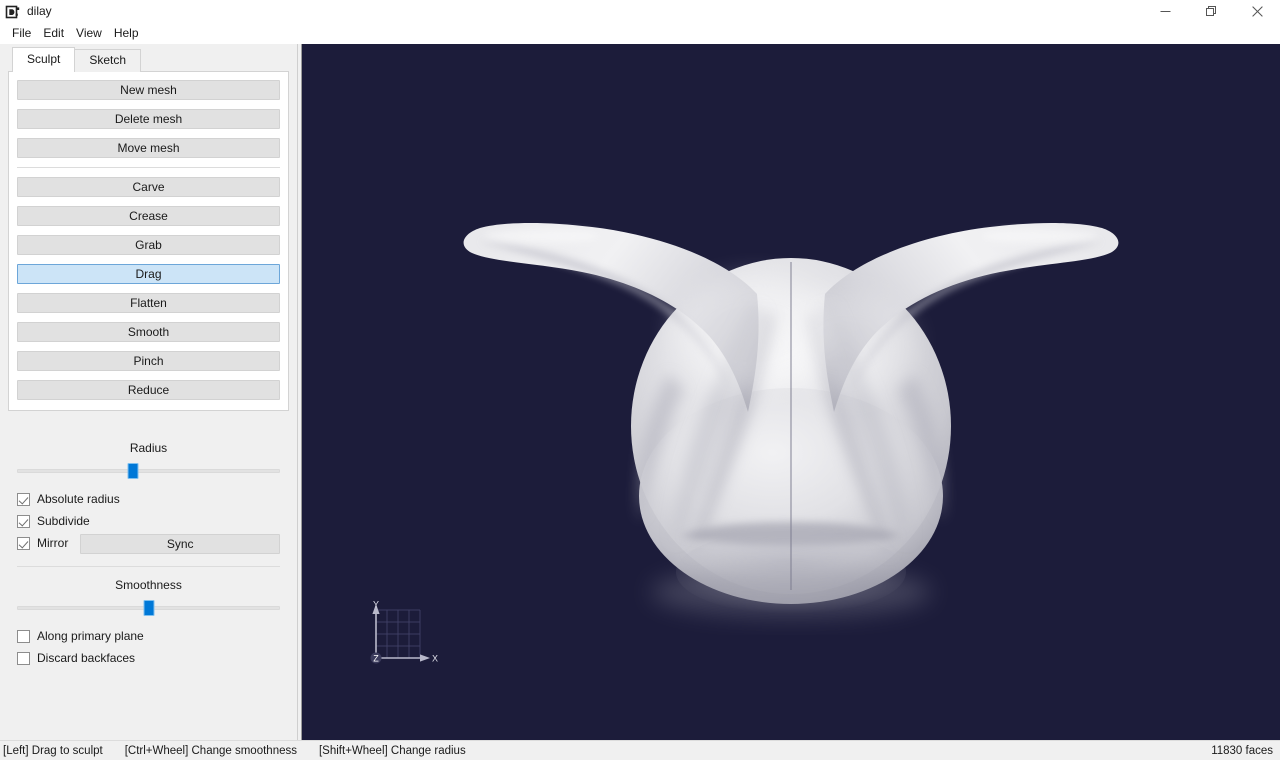 This screenshot has height=760, width=1280. I want to click on flatten-tool-button: Flatten, so click(148, 303).